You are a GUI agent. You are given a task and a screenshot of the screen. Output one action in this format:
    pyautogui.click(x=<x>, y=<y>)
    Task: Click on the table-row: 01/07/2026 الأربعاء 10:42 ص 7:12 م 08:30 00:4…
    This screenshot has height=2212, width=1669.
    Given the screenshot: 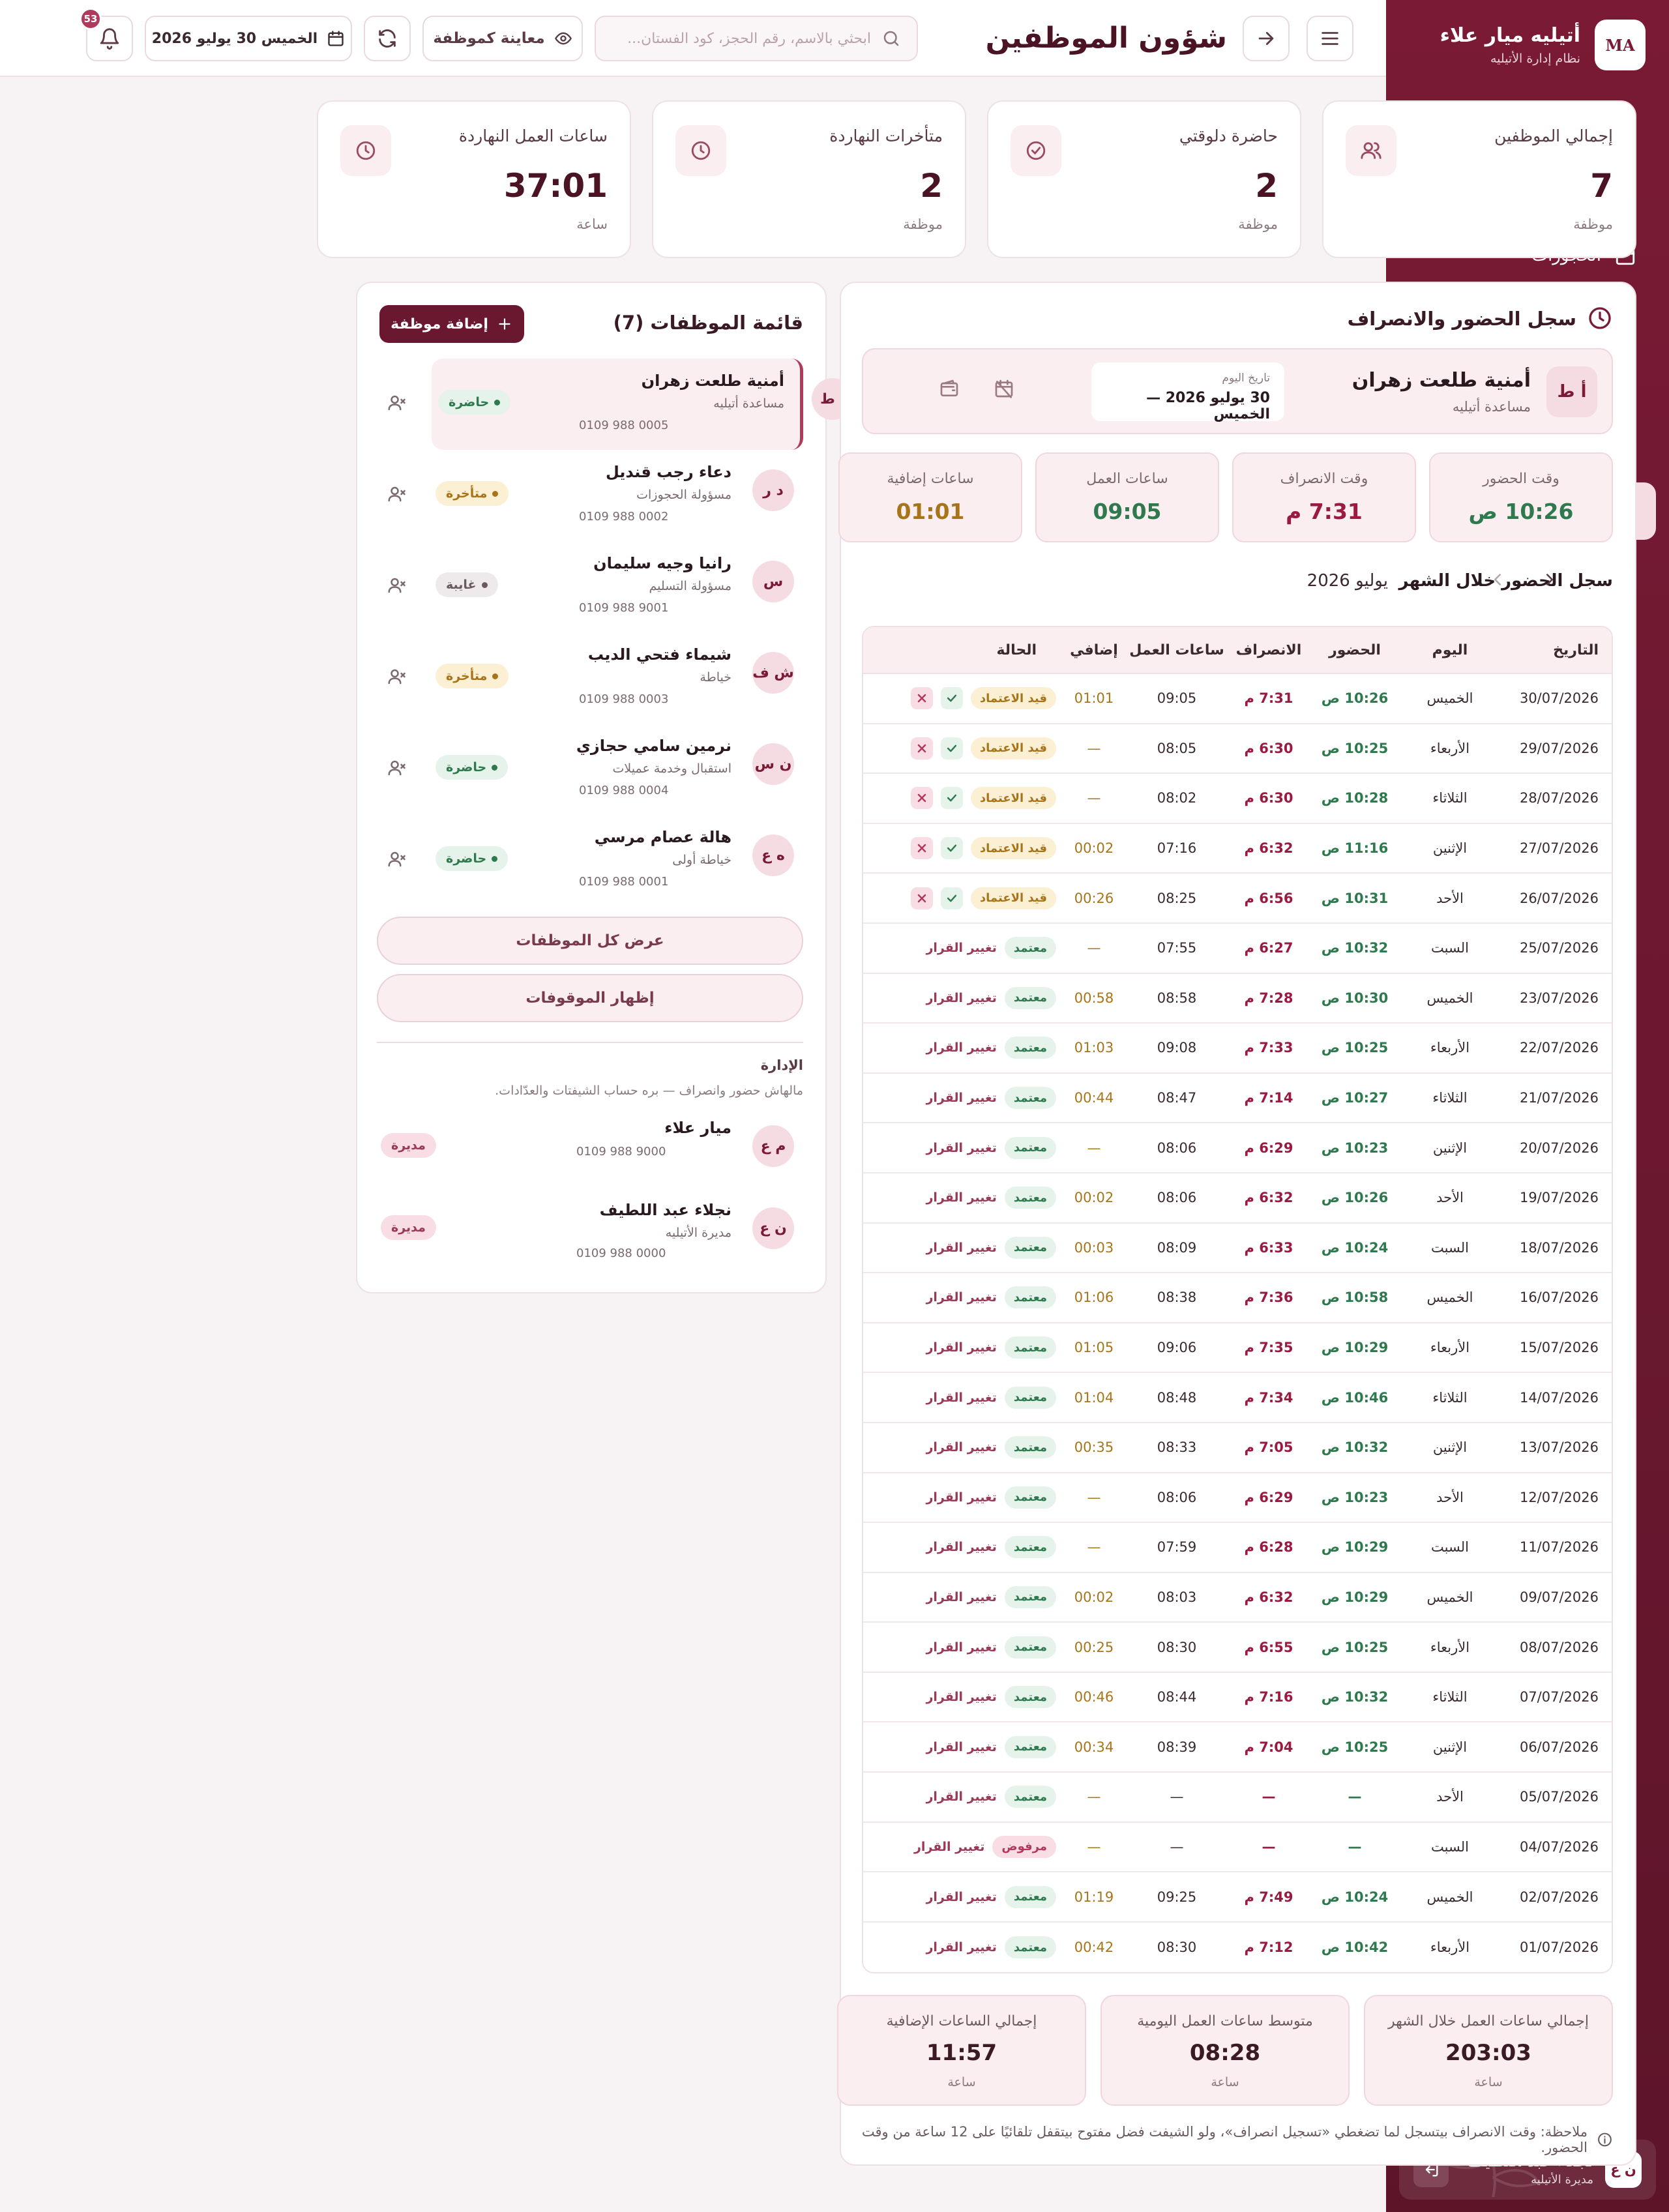 What is the action you would take?
    pyautogui.click(x=1237, y=1948)
    